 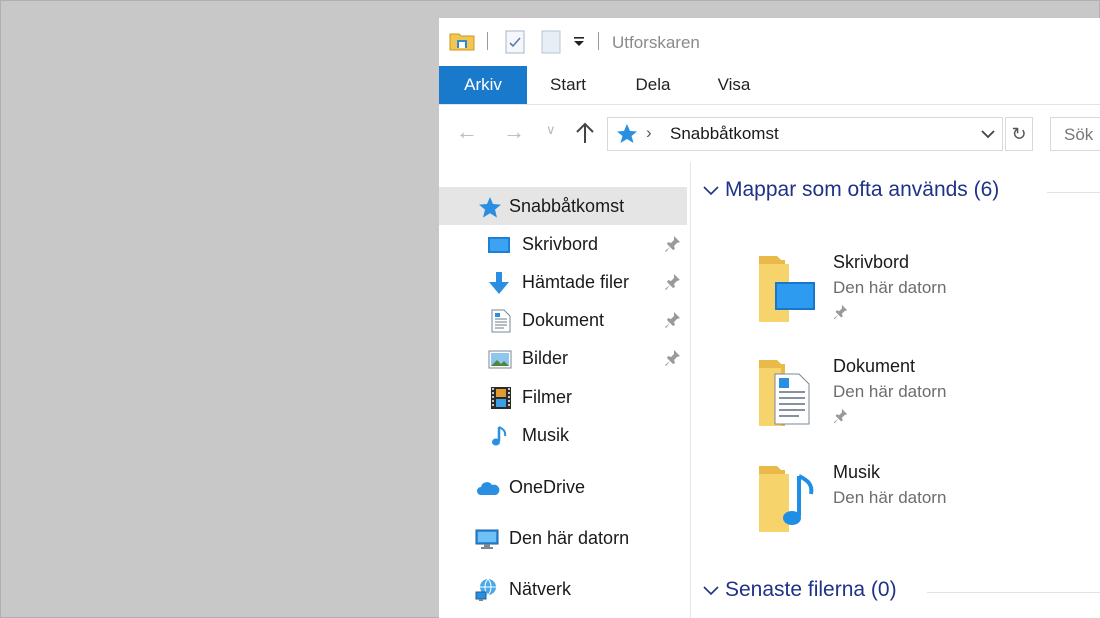 I want to click on music-icon, so click(x=499, y=436).